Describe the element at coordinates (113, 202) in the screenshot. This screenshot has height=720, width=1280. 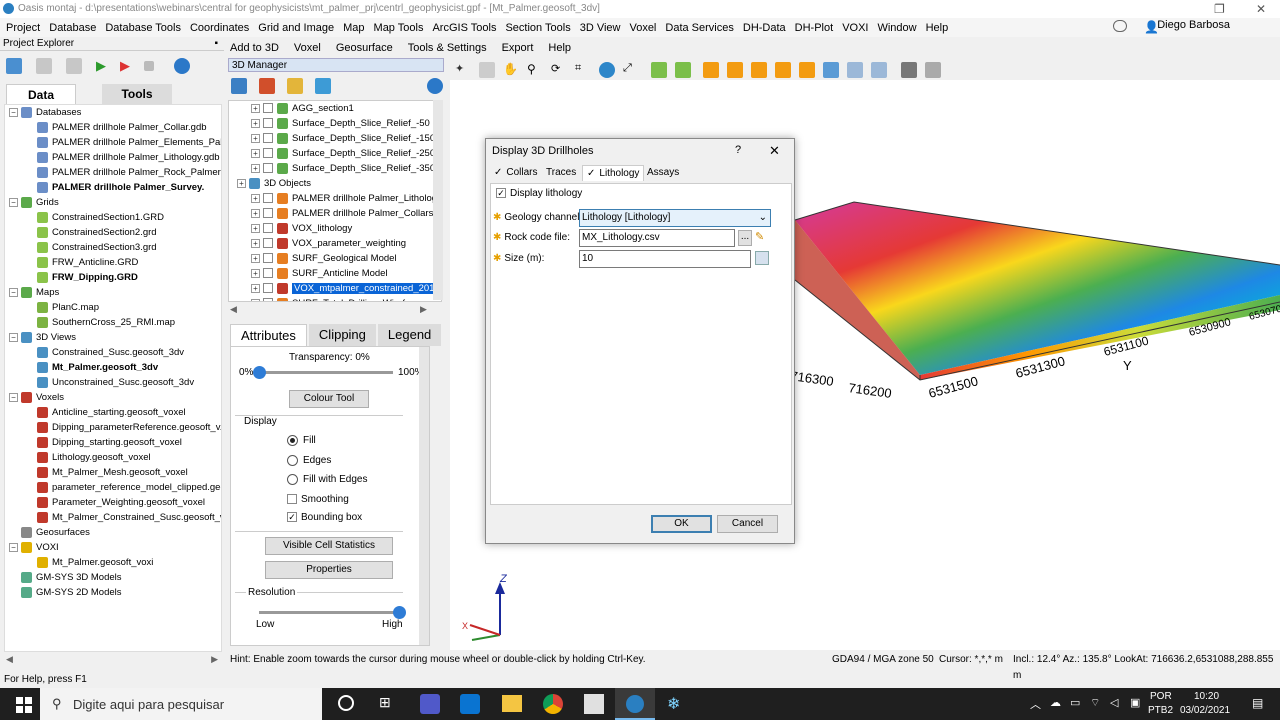
I see `tree-group: − Grids` at that location.